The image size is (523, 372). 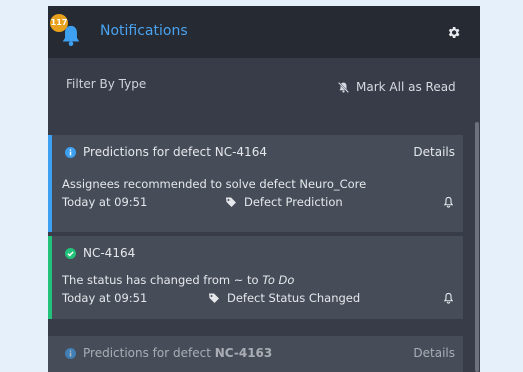 What do you see at coordinates (160, 280) in the screenshot?
I see `message-prefix: The status has changed from ~ to` at bounding box center [160, 280].